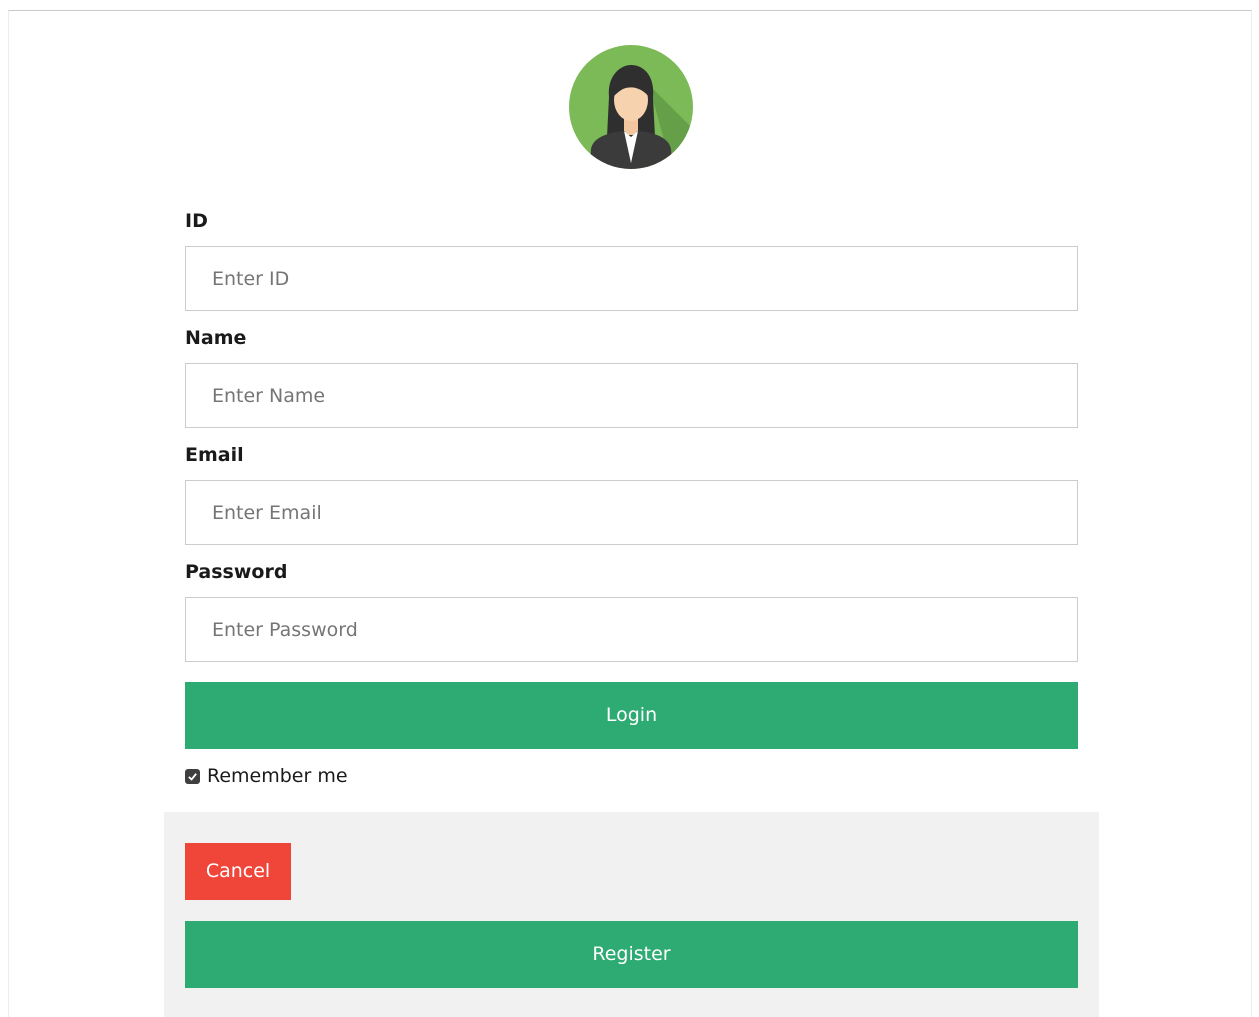 Image resolution: width=1259 pixels, height=1017 pixels. Describe the element at coordinates (238, 871) in the screenshot. I see `cancel-button: Cancel` at that location.